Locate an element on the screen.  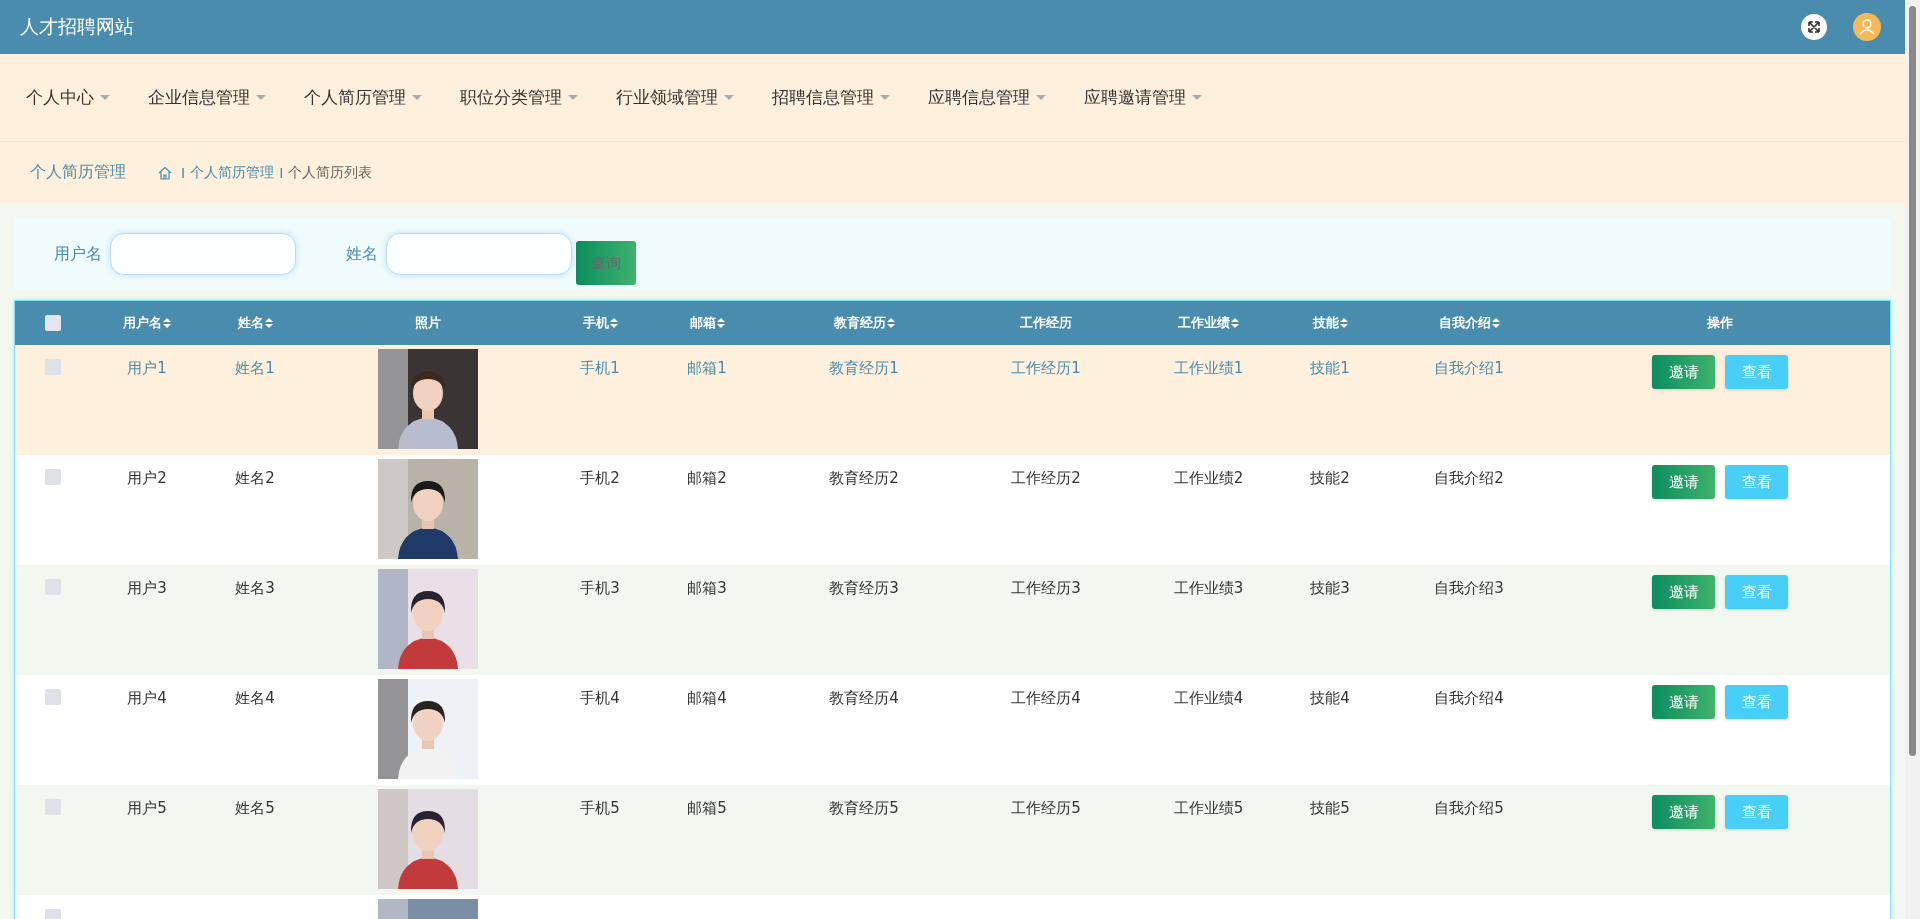
nav-menu-item: 应聘邀请管理 is located at coordinates (1143, 97).